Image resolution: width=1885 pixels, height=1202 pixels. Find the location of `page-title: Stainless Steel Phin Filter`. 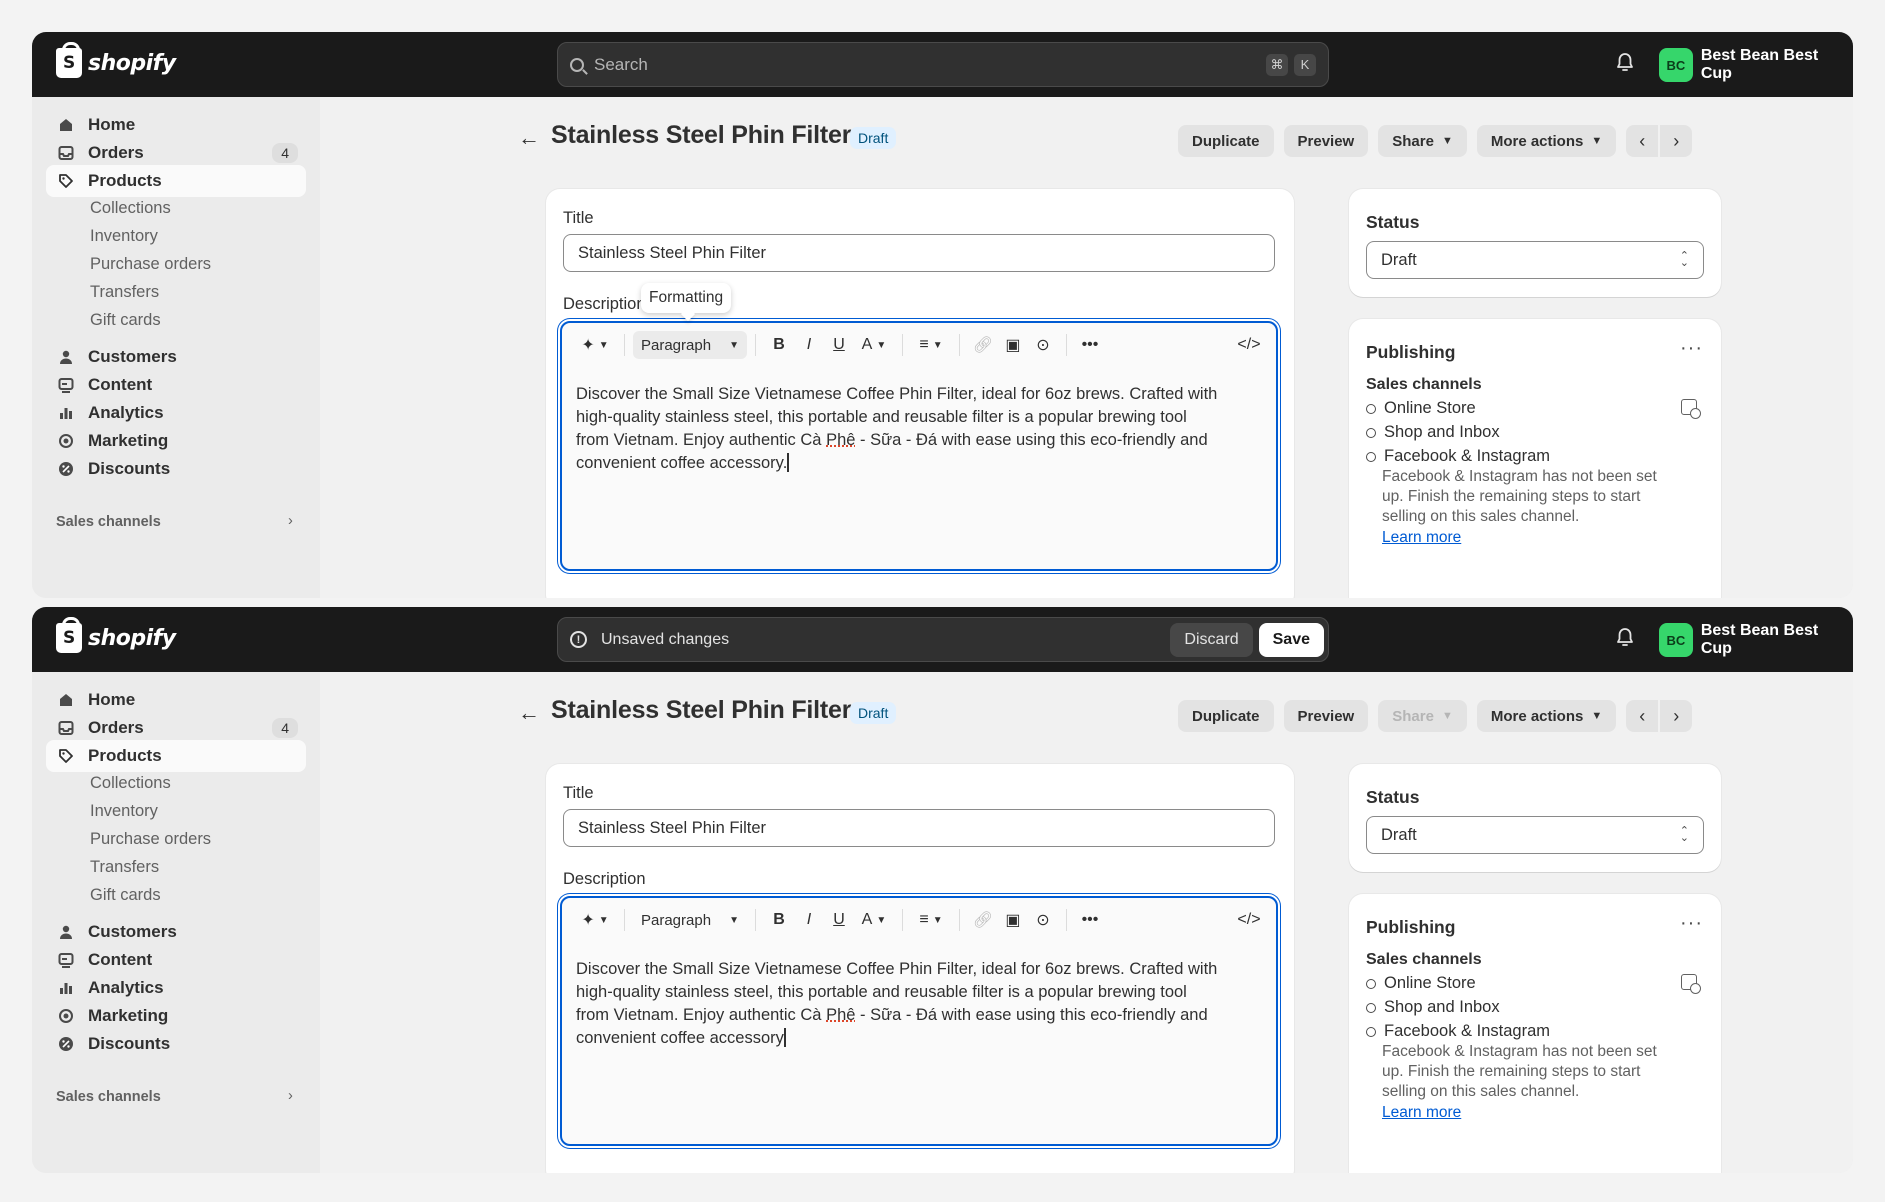

page-title: Stainless Steel Phin Filter is located at coordinates (701, 135).